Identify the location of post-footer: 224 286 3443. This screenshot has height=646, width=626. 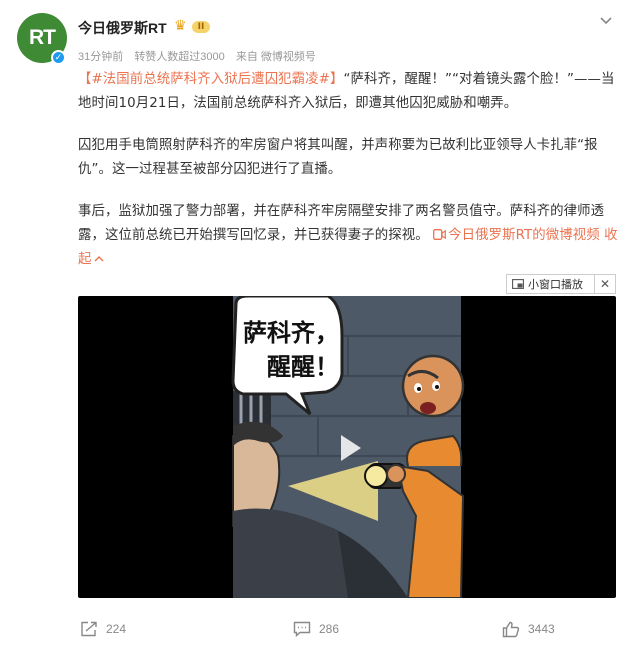
(313, 629).